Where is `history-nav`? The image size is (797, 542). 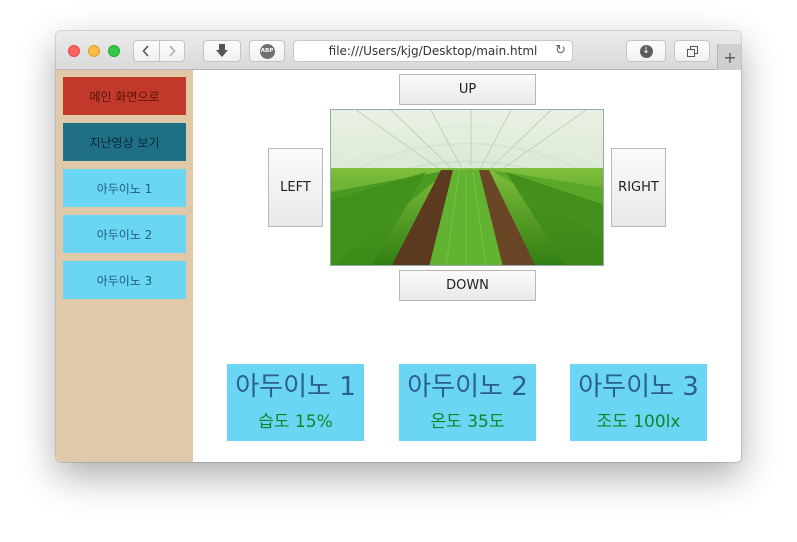
history-nav is located at coordinates (159, 51).